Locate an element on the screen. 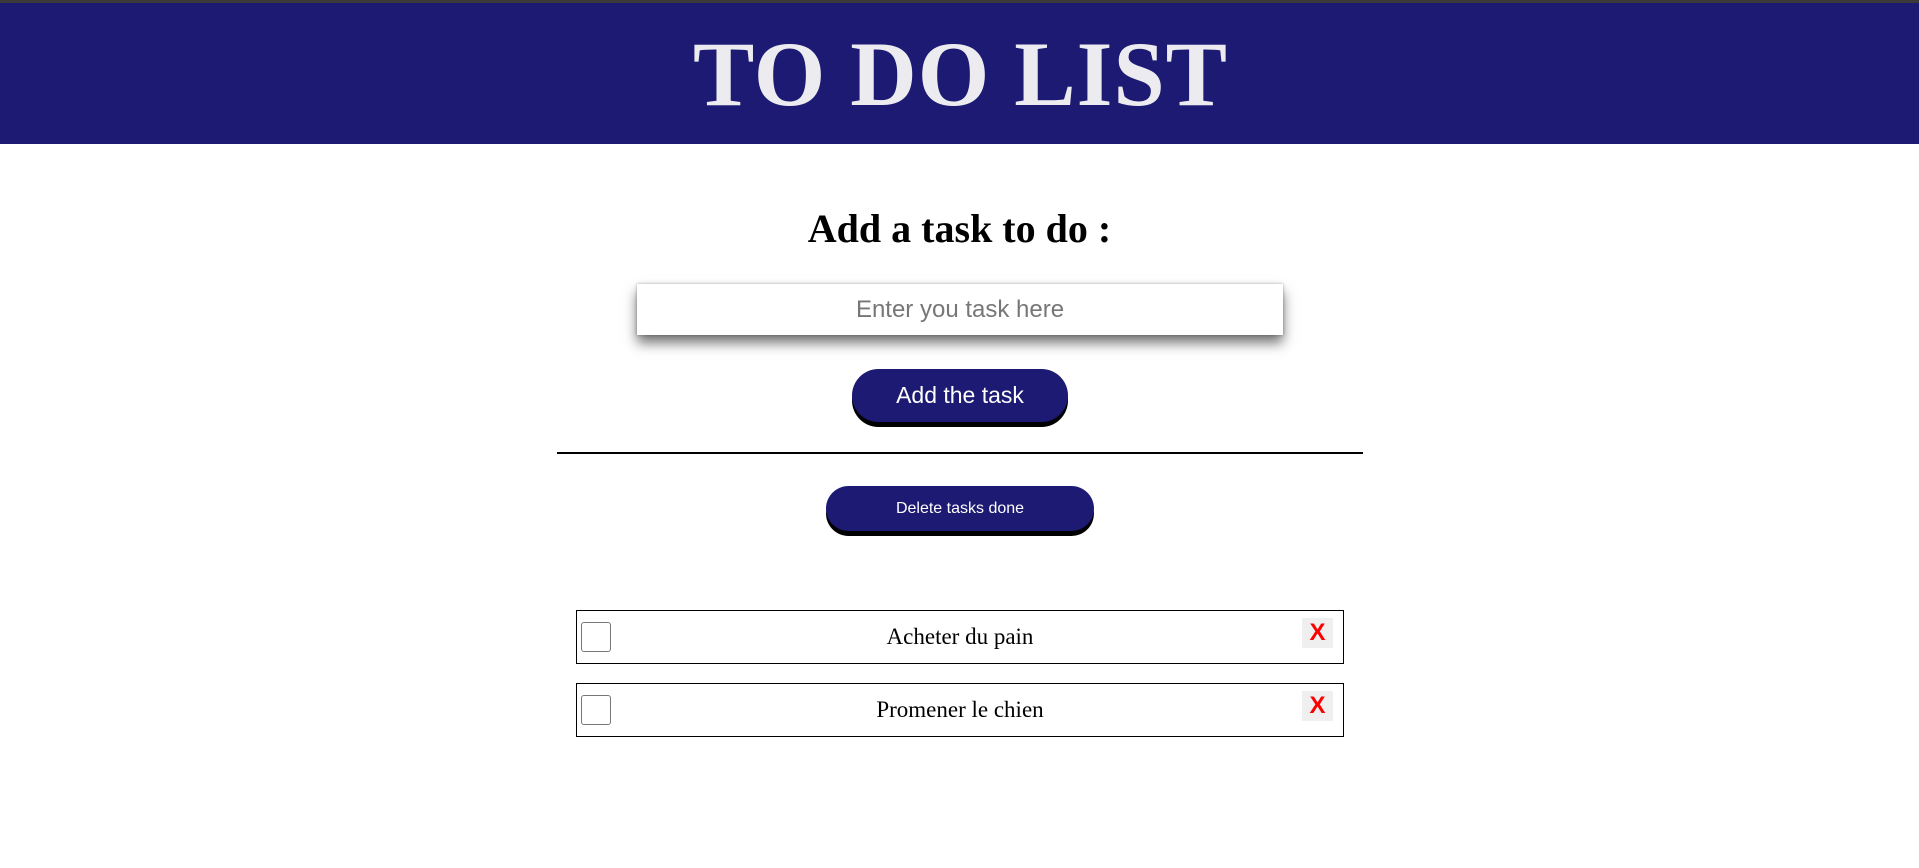  task-item: Acheter du pain X is located at coordinates (960, 637).